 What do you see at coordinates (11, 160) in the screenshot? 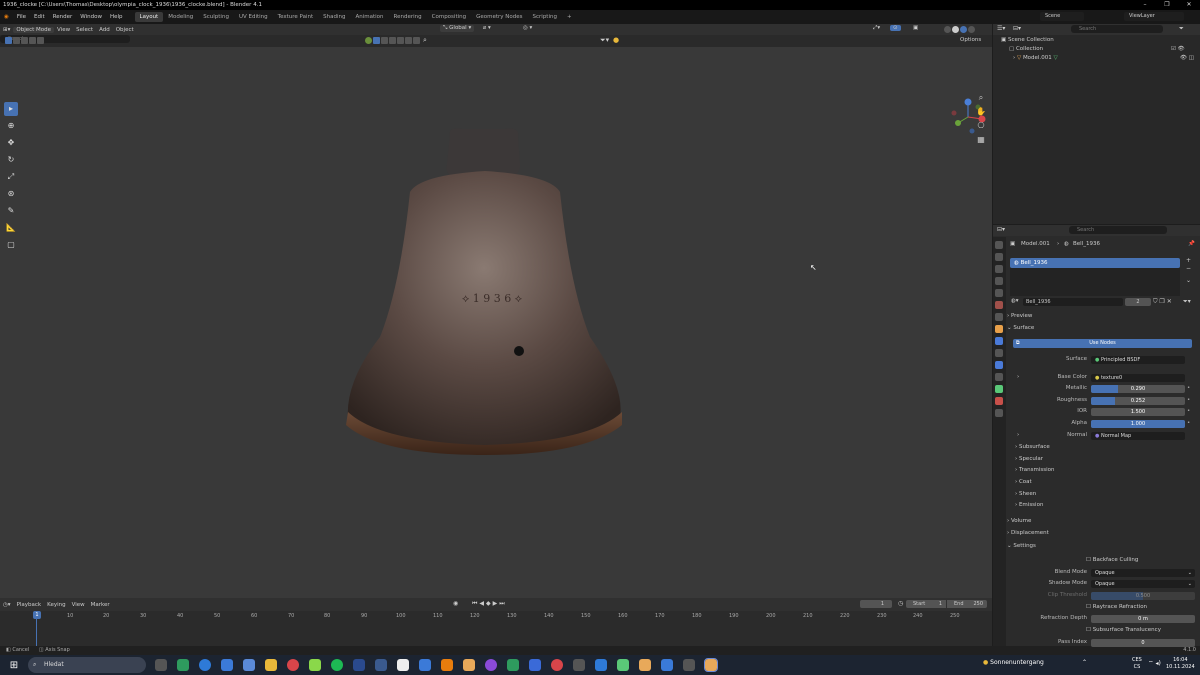
I see `rotate-tool-icon: ↻` at bounding box center [11, 160].